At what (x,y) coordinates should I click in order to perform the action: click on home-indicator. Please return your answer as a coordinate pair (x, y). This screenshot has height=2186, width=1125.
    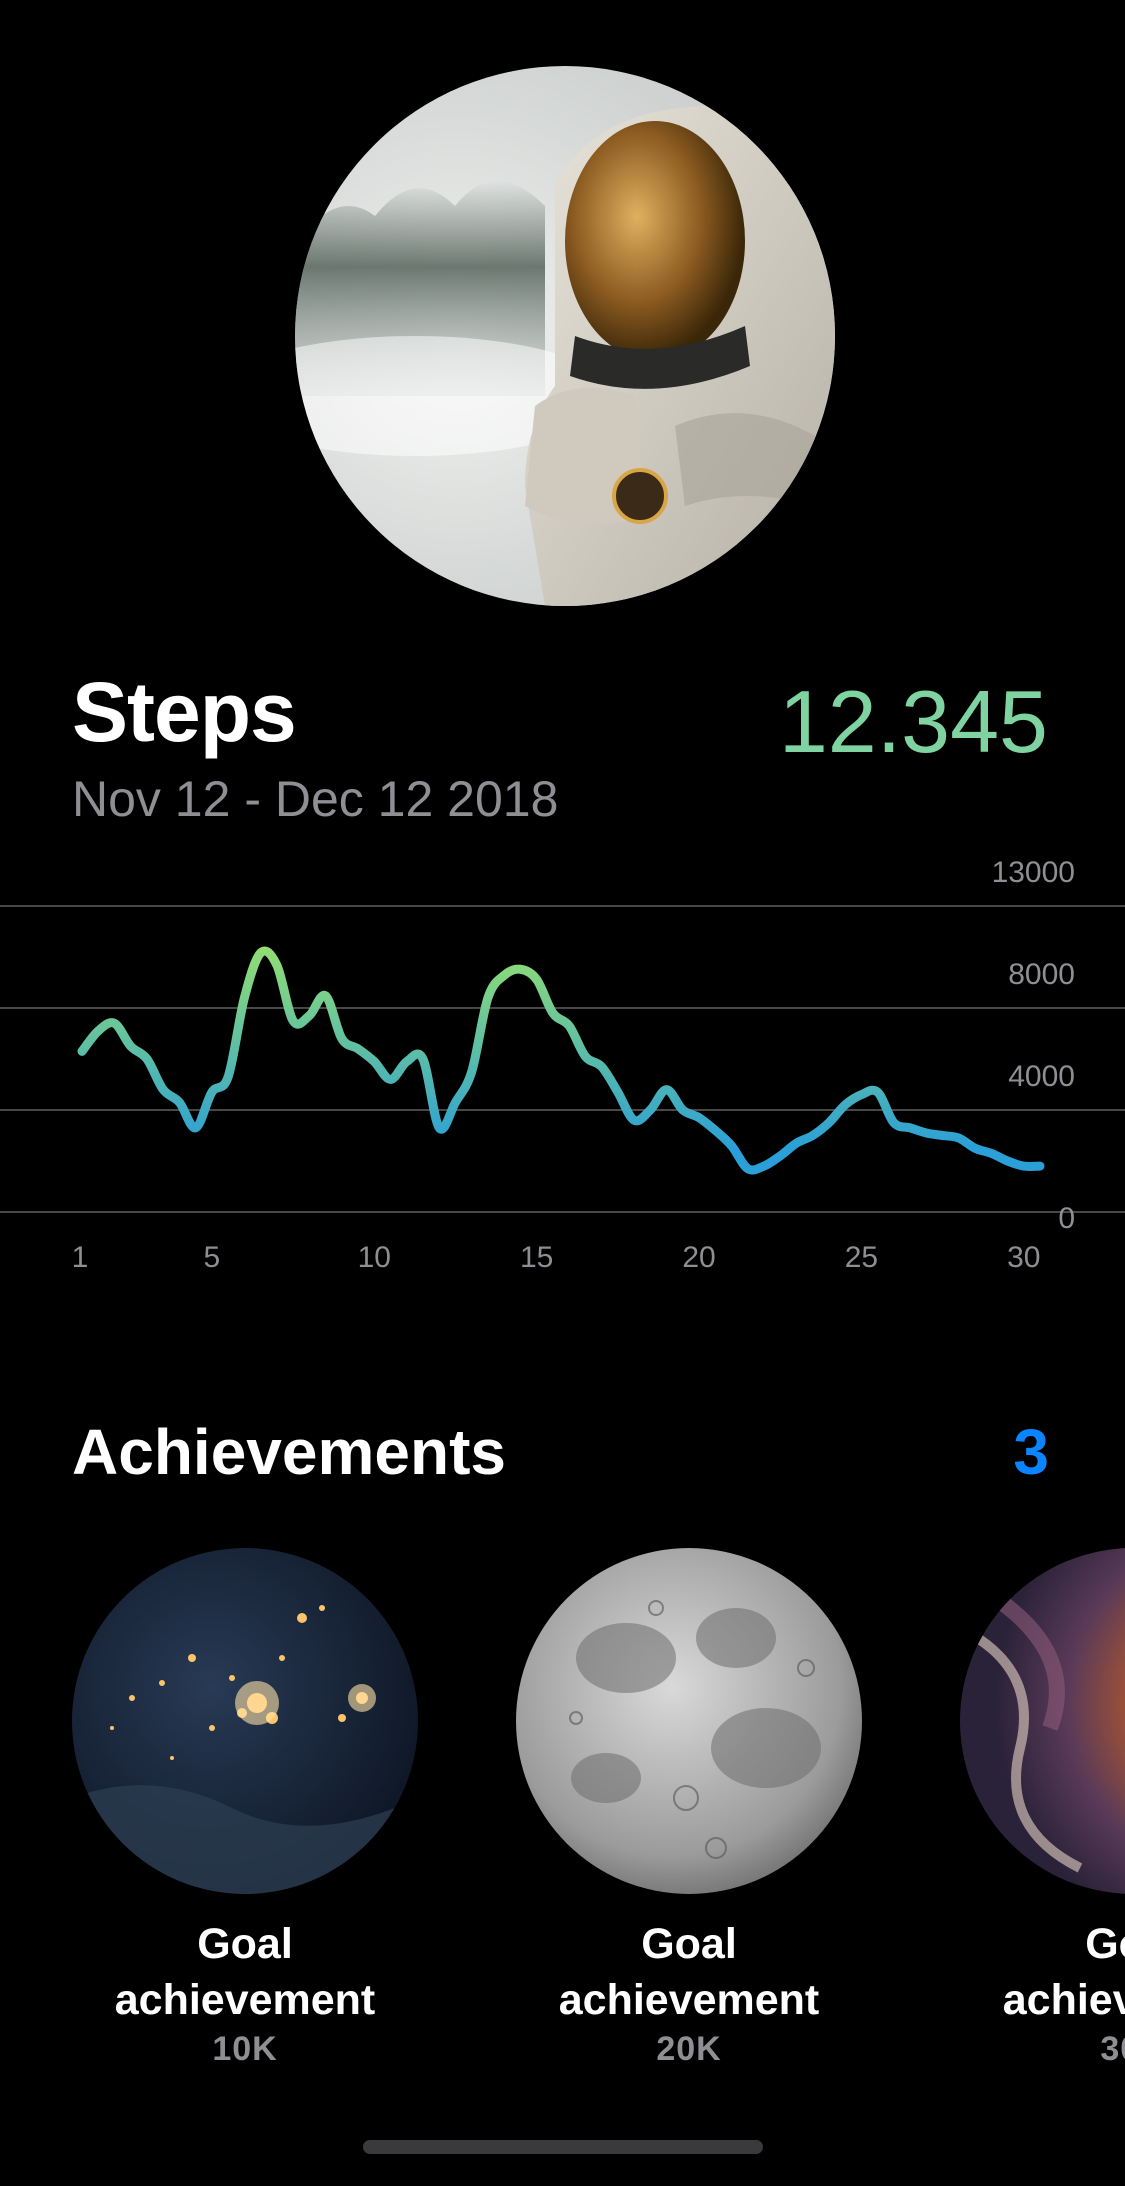
    Looking at the image, I should click on (563, 2147).